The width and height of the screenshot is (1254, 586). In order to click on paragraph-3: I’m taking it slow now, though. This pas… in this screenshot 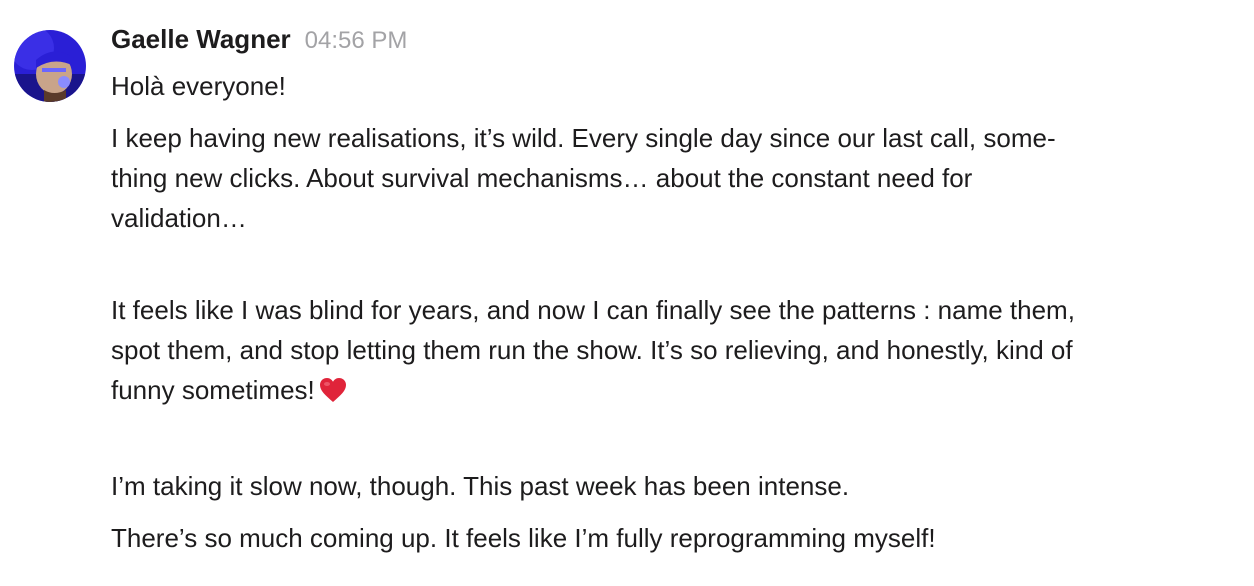, I will do `click(480, 486)`.